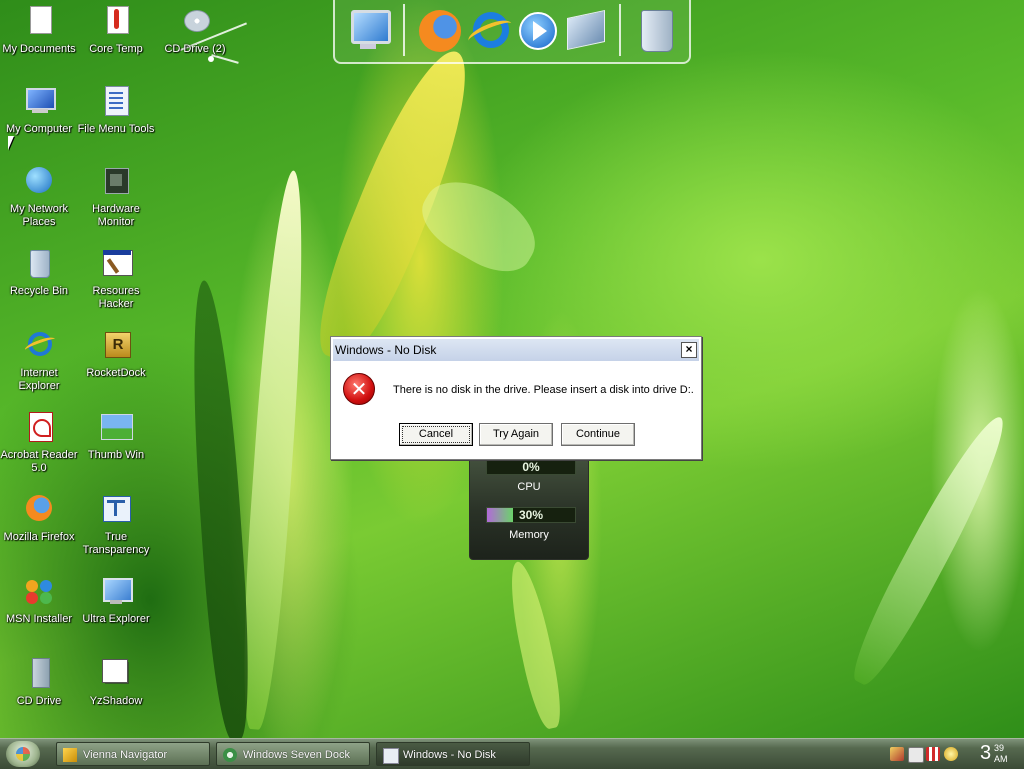  I want to click on taskbar-button-vienna-navigator: Vienna Navigator, so click(133, 754).